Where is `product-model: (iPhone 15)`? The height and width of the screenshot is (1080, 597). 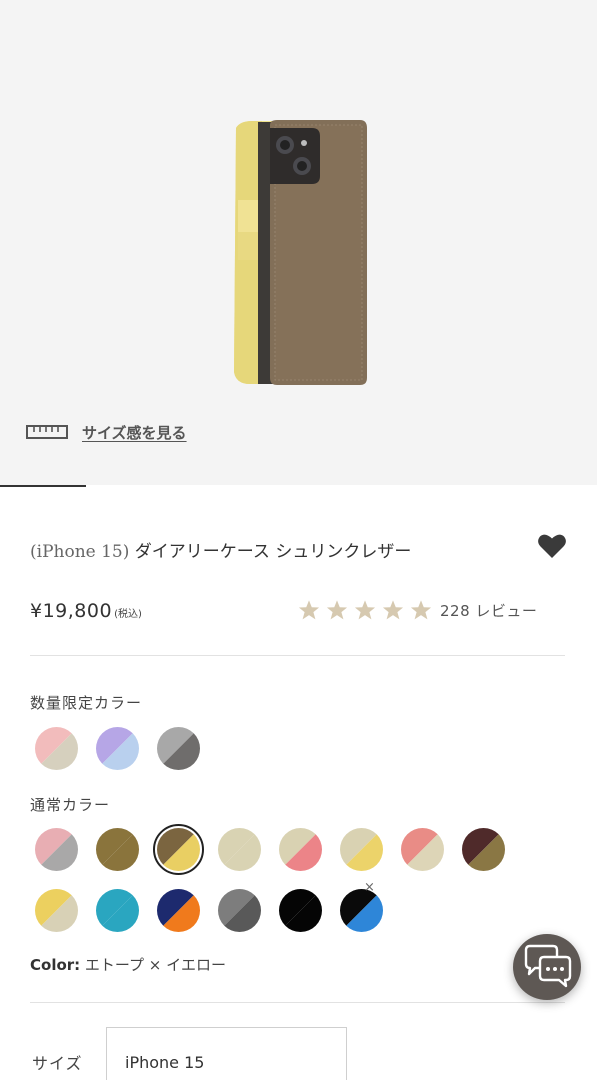 product-model: (iPhone 15) is located at coordinates (80, 552).